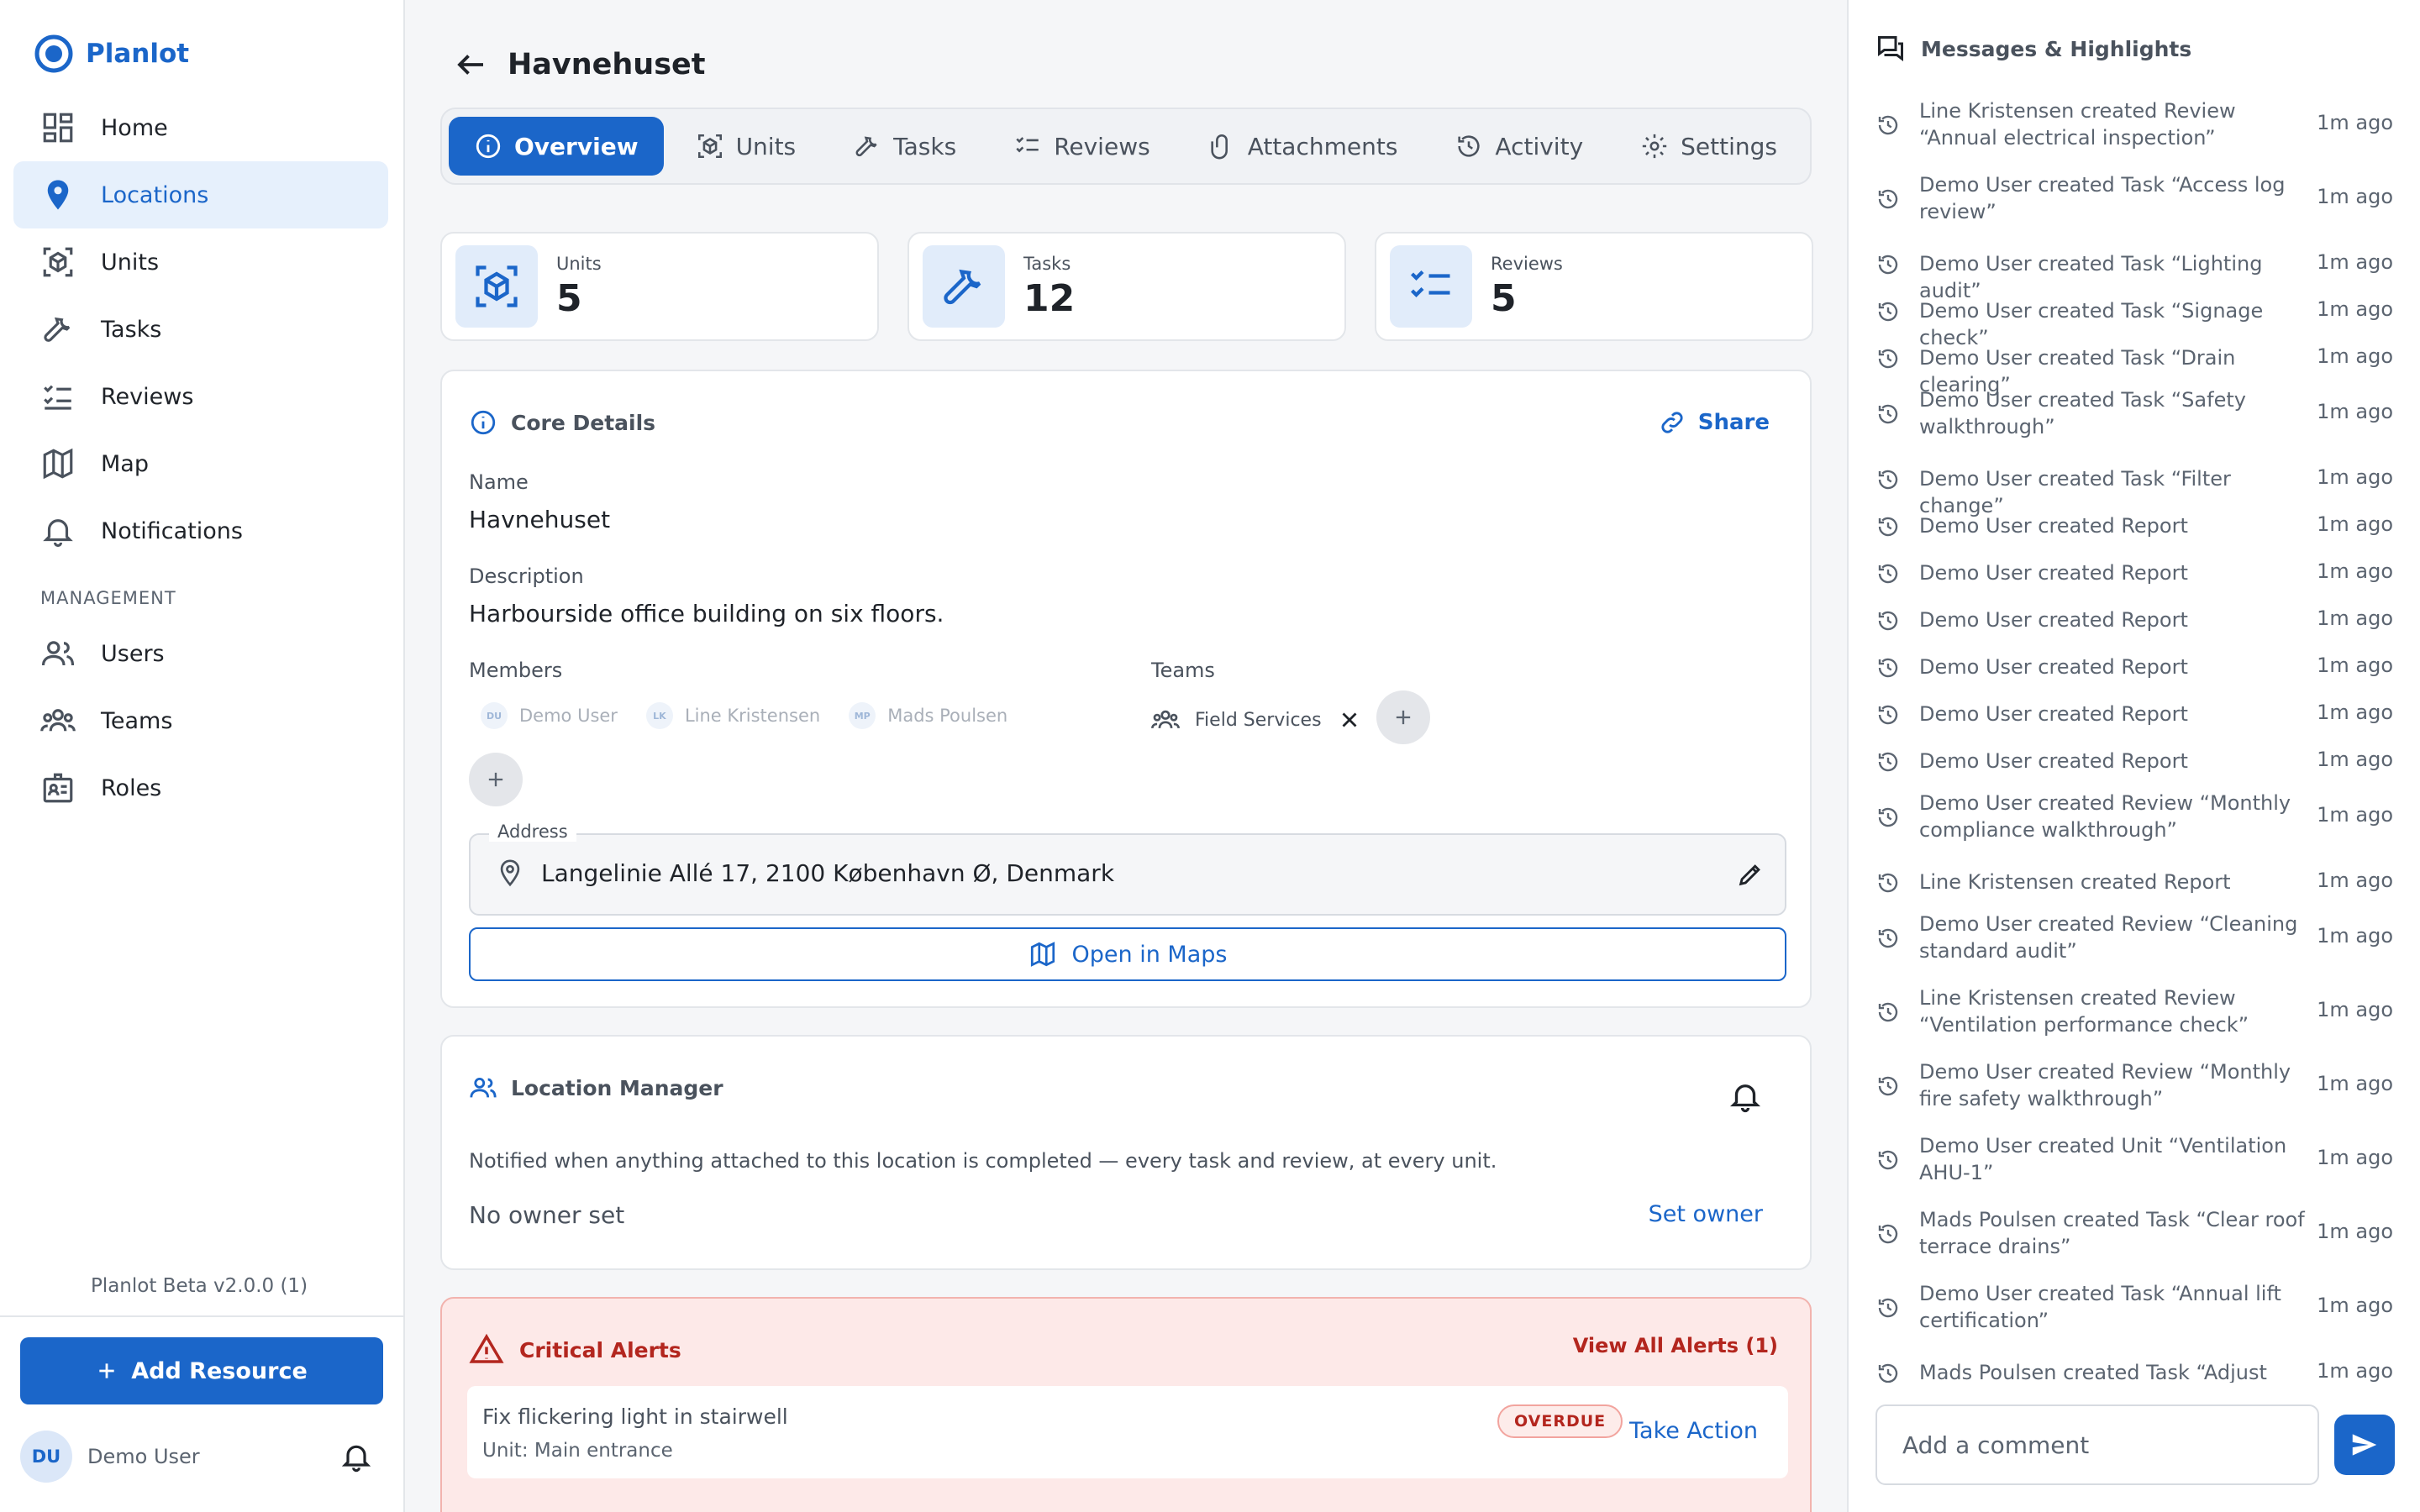 This screenshot has width=2420, height=1512. What do you see at coordinates (2097, 1444) in the screenshot?
I see `comment-input` at bounding box center [2097, 1444].